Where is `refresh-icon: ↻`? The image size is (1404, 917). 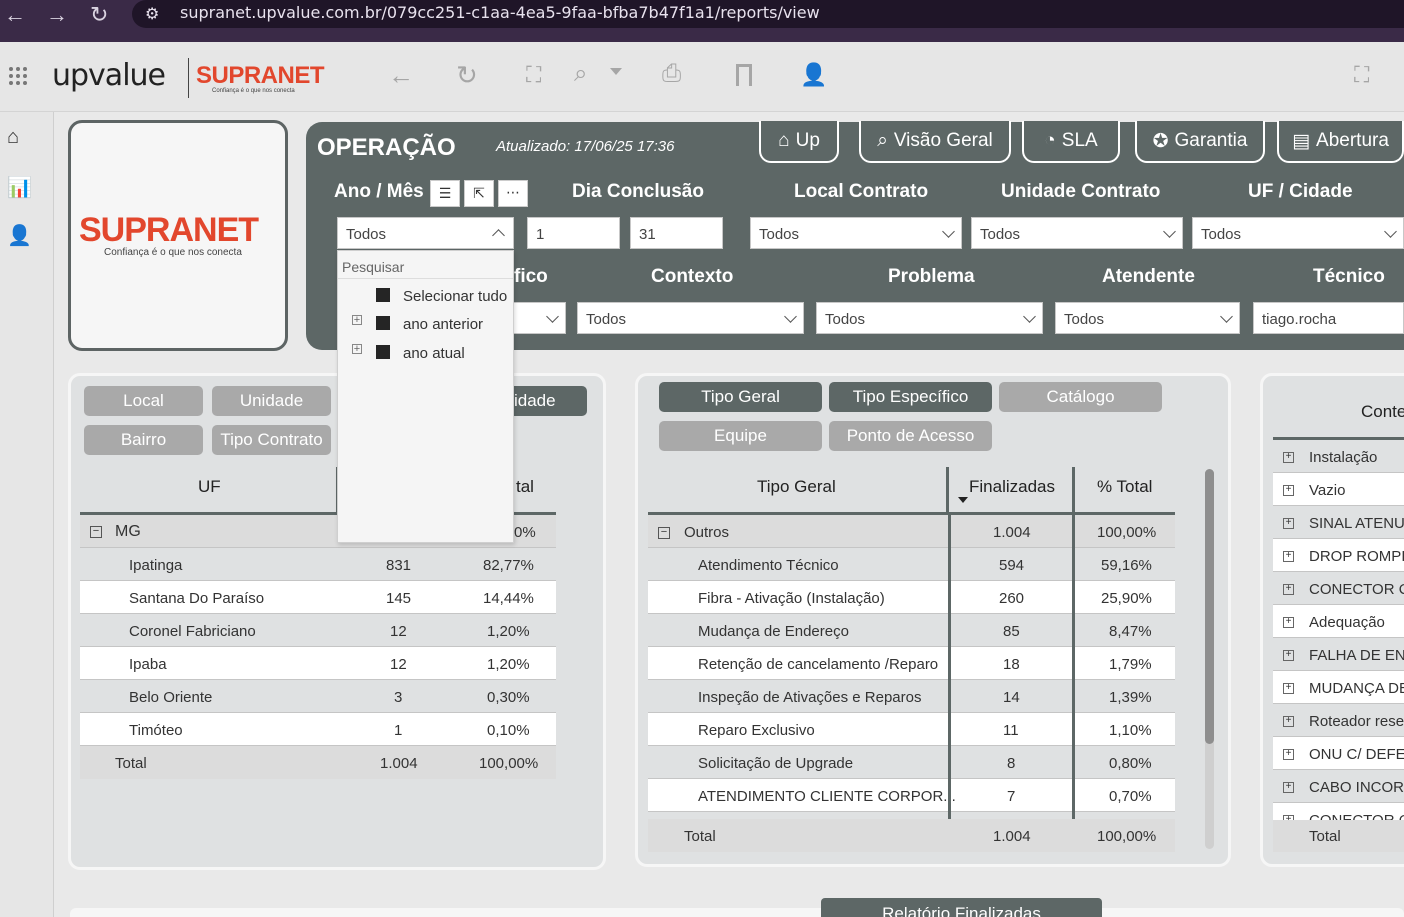
refresh-icon: ↻ is located at coordinates (467, 75).